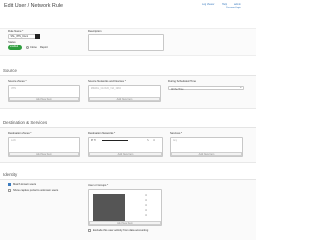 The width and height of the screenshot is (320, 240). Describe the element at coordinates (241, 88) in the screenshot. I see `chevron-down-icon: ▾` at that location.